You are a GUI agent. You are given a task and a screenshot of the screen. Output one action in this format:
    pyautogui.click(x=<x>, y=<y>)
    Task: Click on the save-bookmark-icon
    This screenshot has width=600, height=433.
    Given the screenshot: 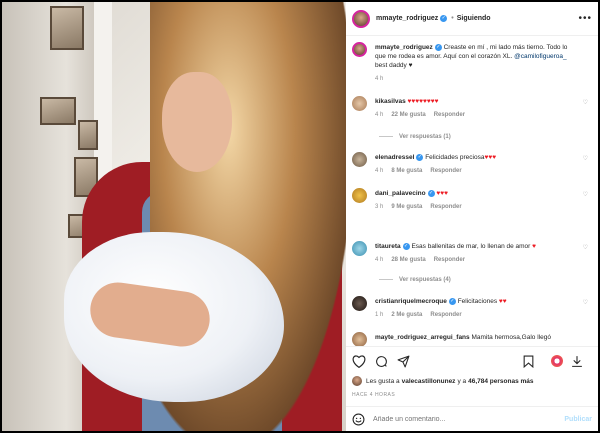 What is the action you would take?
    pyautogui.click(x=528, y=361)
    